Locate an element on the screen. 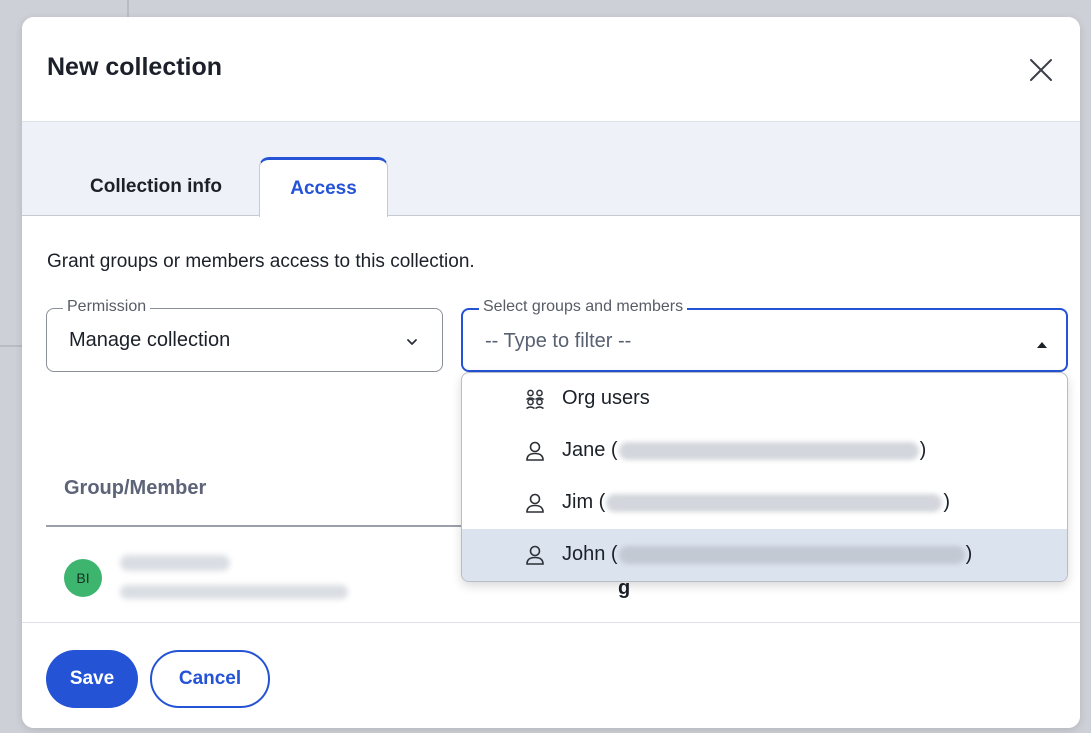  dialog-header: New collection is located at coordinates (551, 69).